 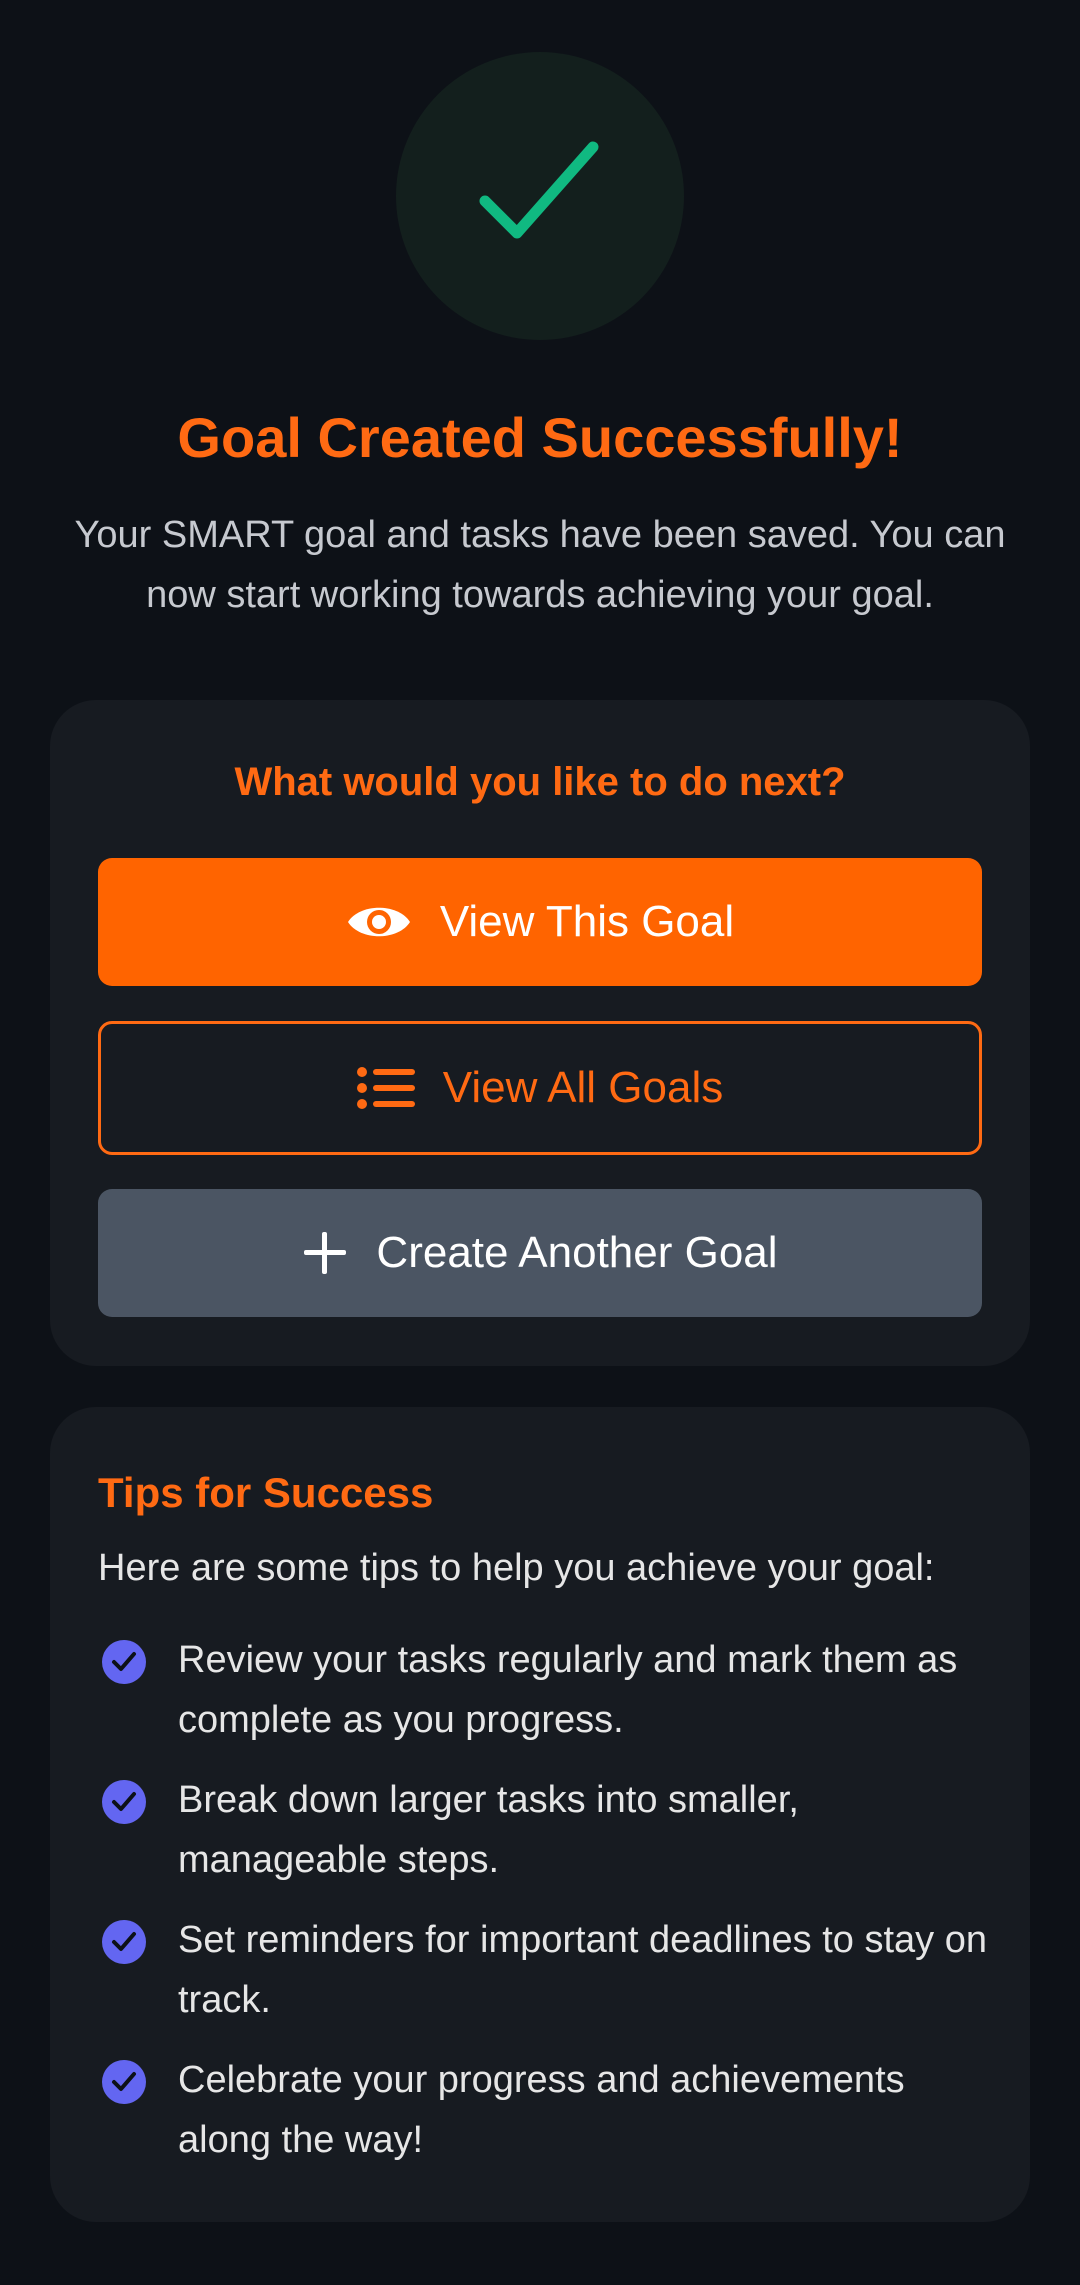 What do you see at coordinates (540, 437) in the screenshot?
I see `page-title: Goal Created Successfully!` at bounding box center [540, 437].